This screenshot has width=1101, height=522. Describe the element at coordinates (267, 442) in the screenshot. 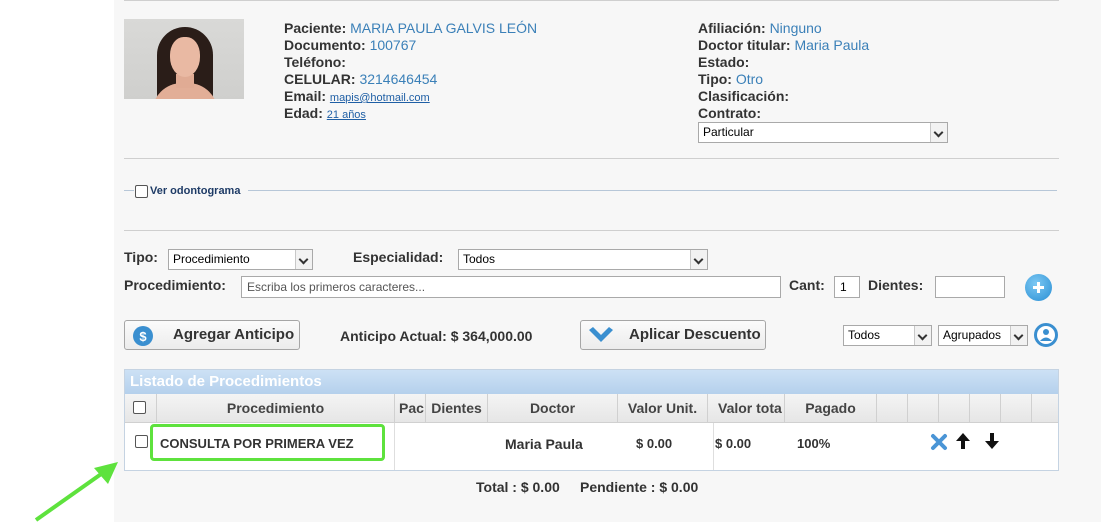

I see `highlight-box` at that location.